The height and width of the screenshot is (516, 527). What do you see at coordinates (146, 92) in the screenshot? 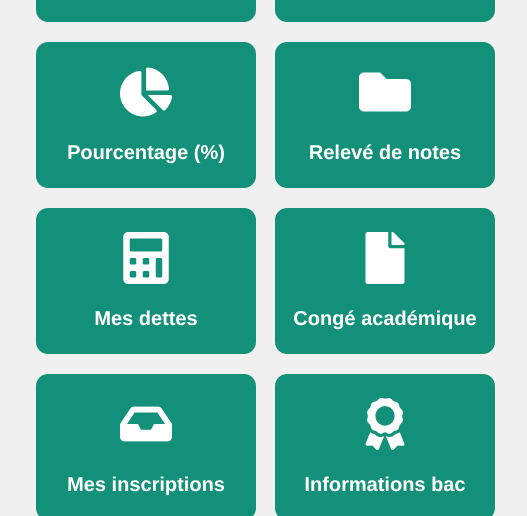
I see `pie-chart-icon` at bounding box center [146, 92].